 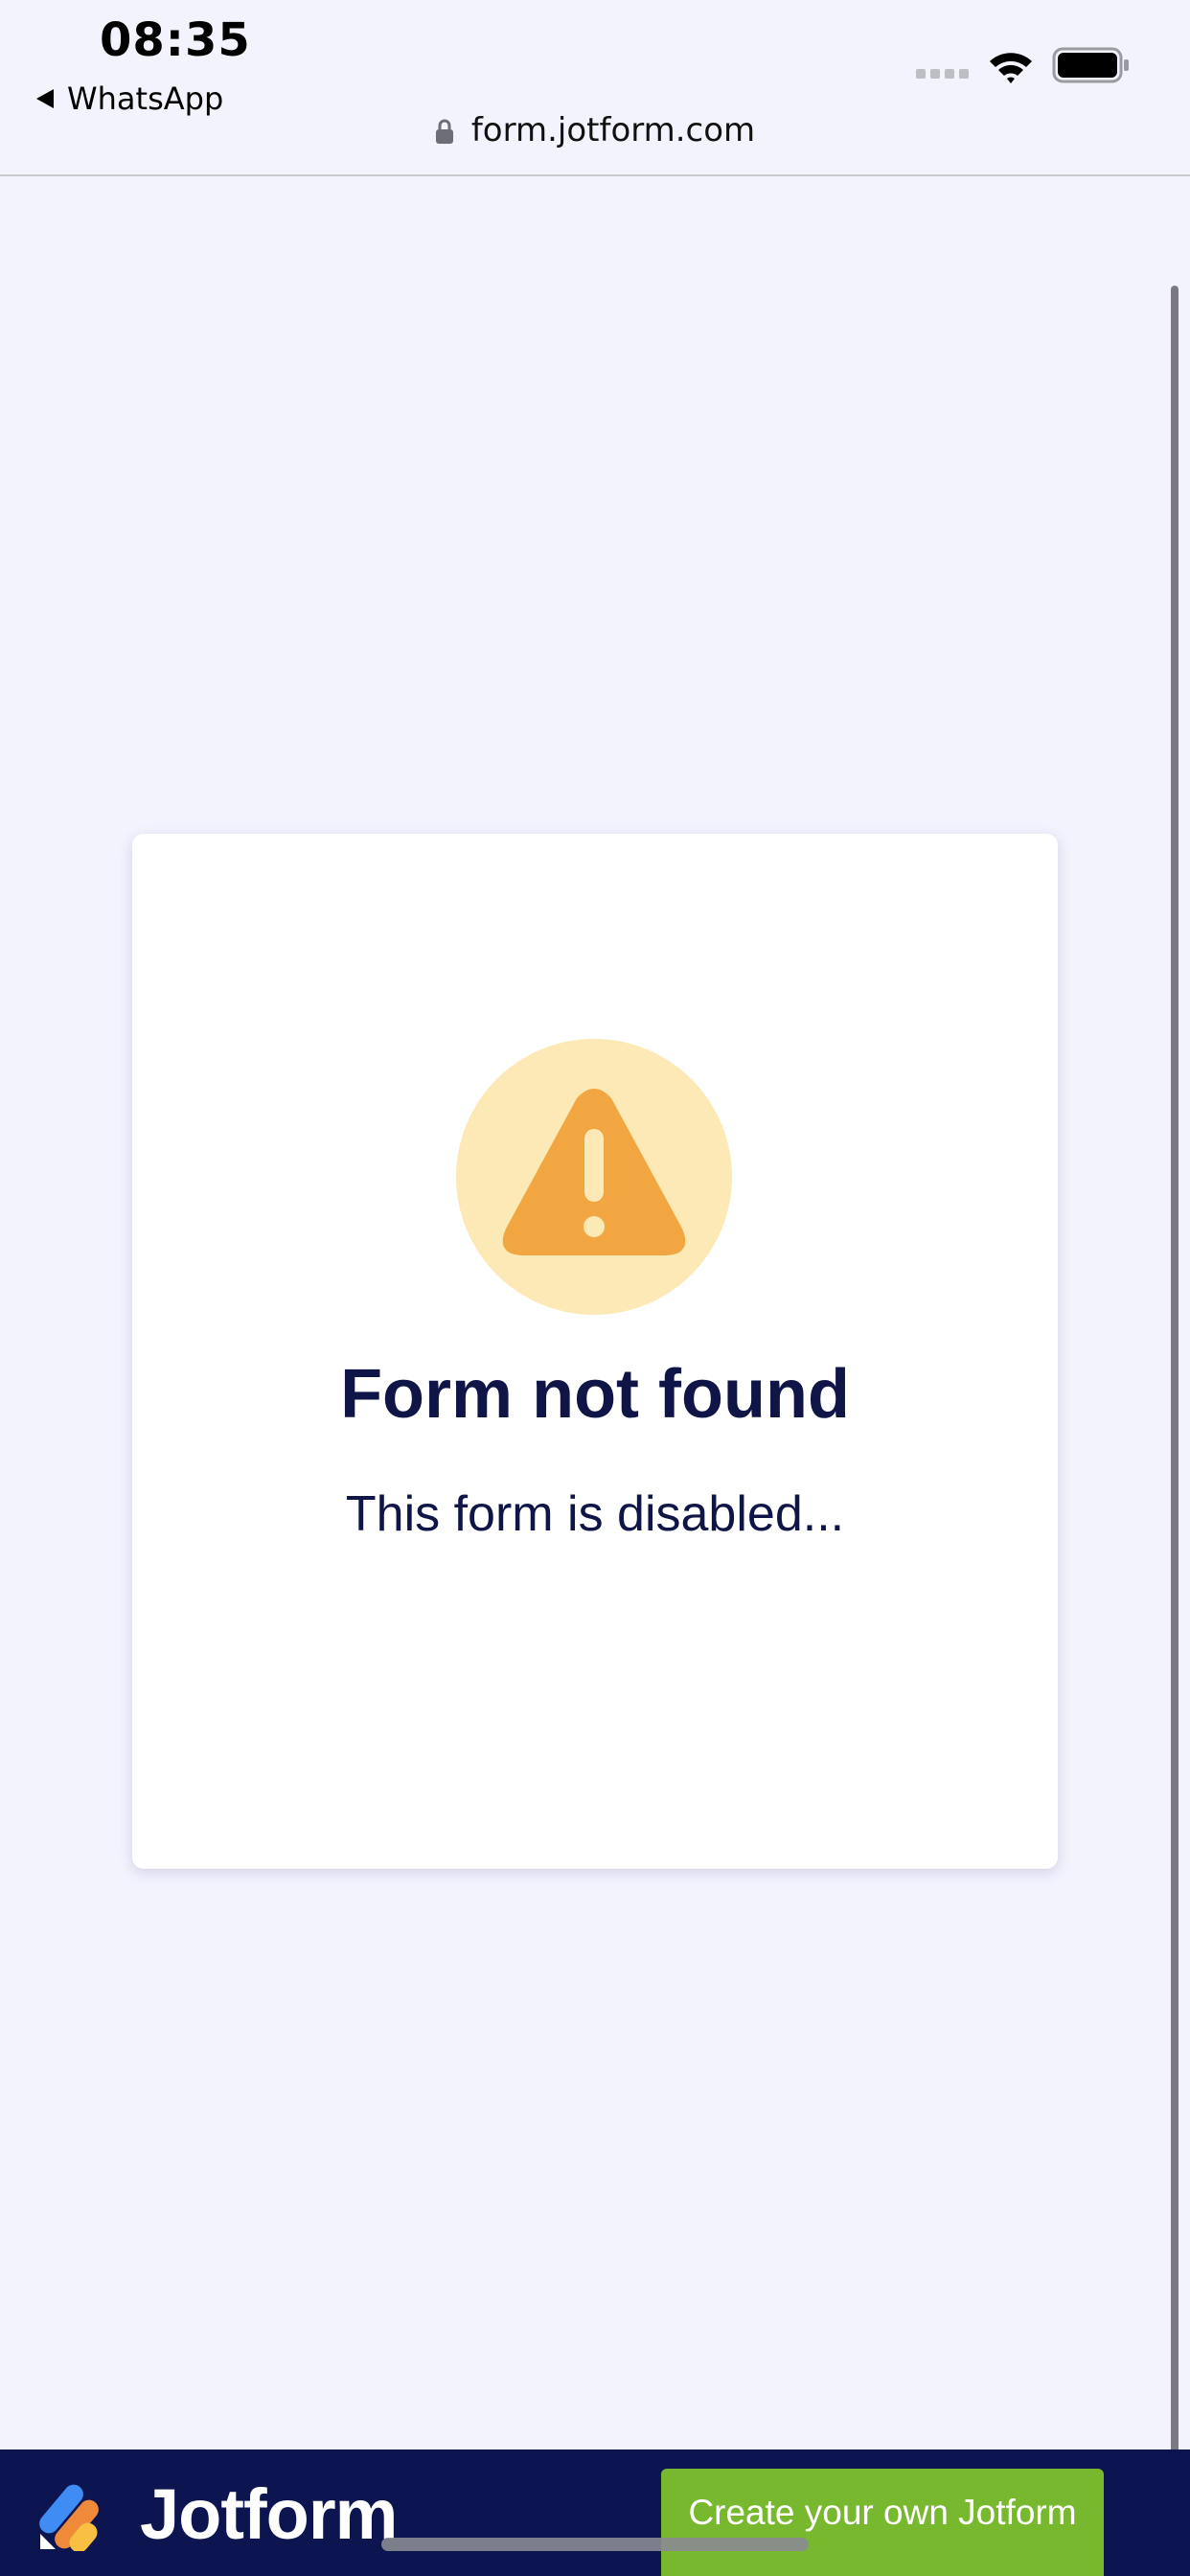 What do you see at coordinates (175, 40) in the screenshot?
I see `clock-time: 08:35` at bounding box center [175, 40].